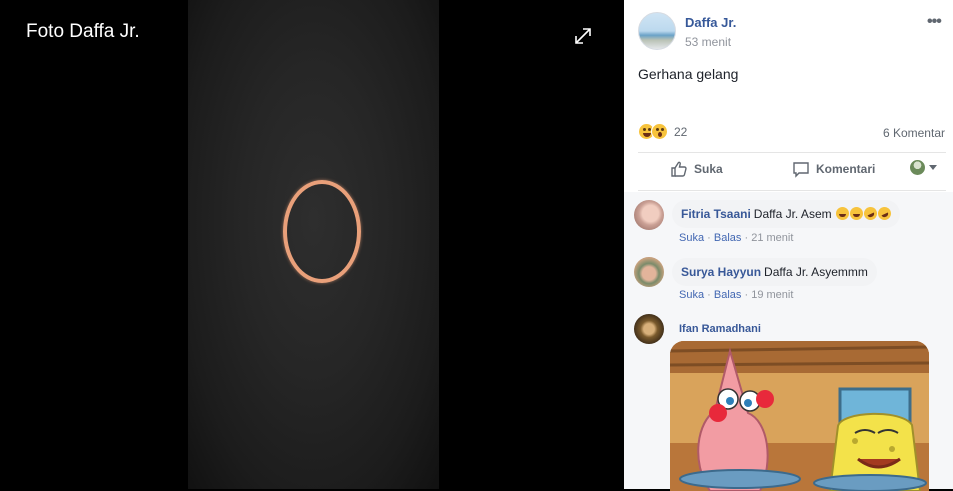 The height and width of the screenshot is (491, 953). I want to click on post-caption: Gerhana gelang, so click(688, 74).